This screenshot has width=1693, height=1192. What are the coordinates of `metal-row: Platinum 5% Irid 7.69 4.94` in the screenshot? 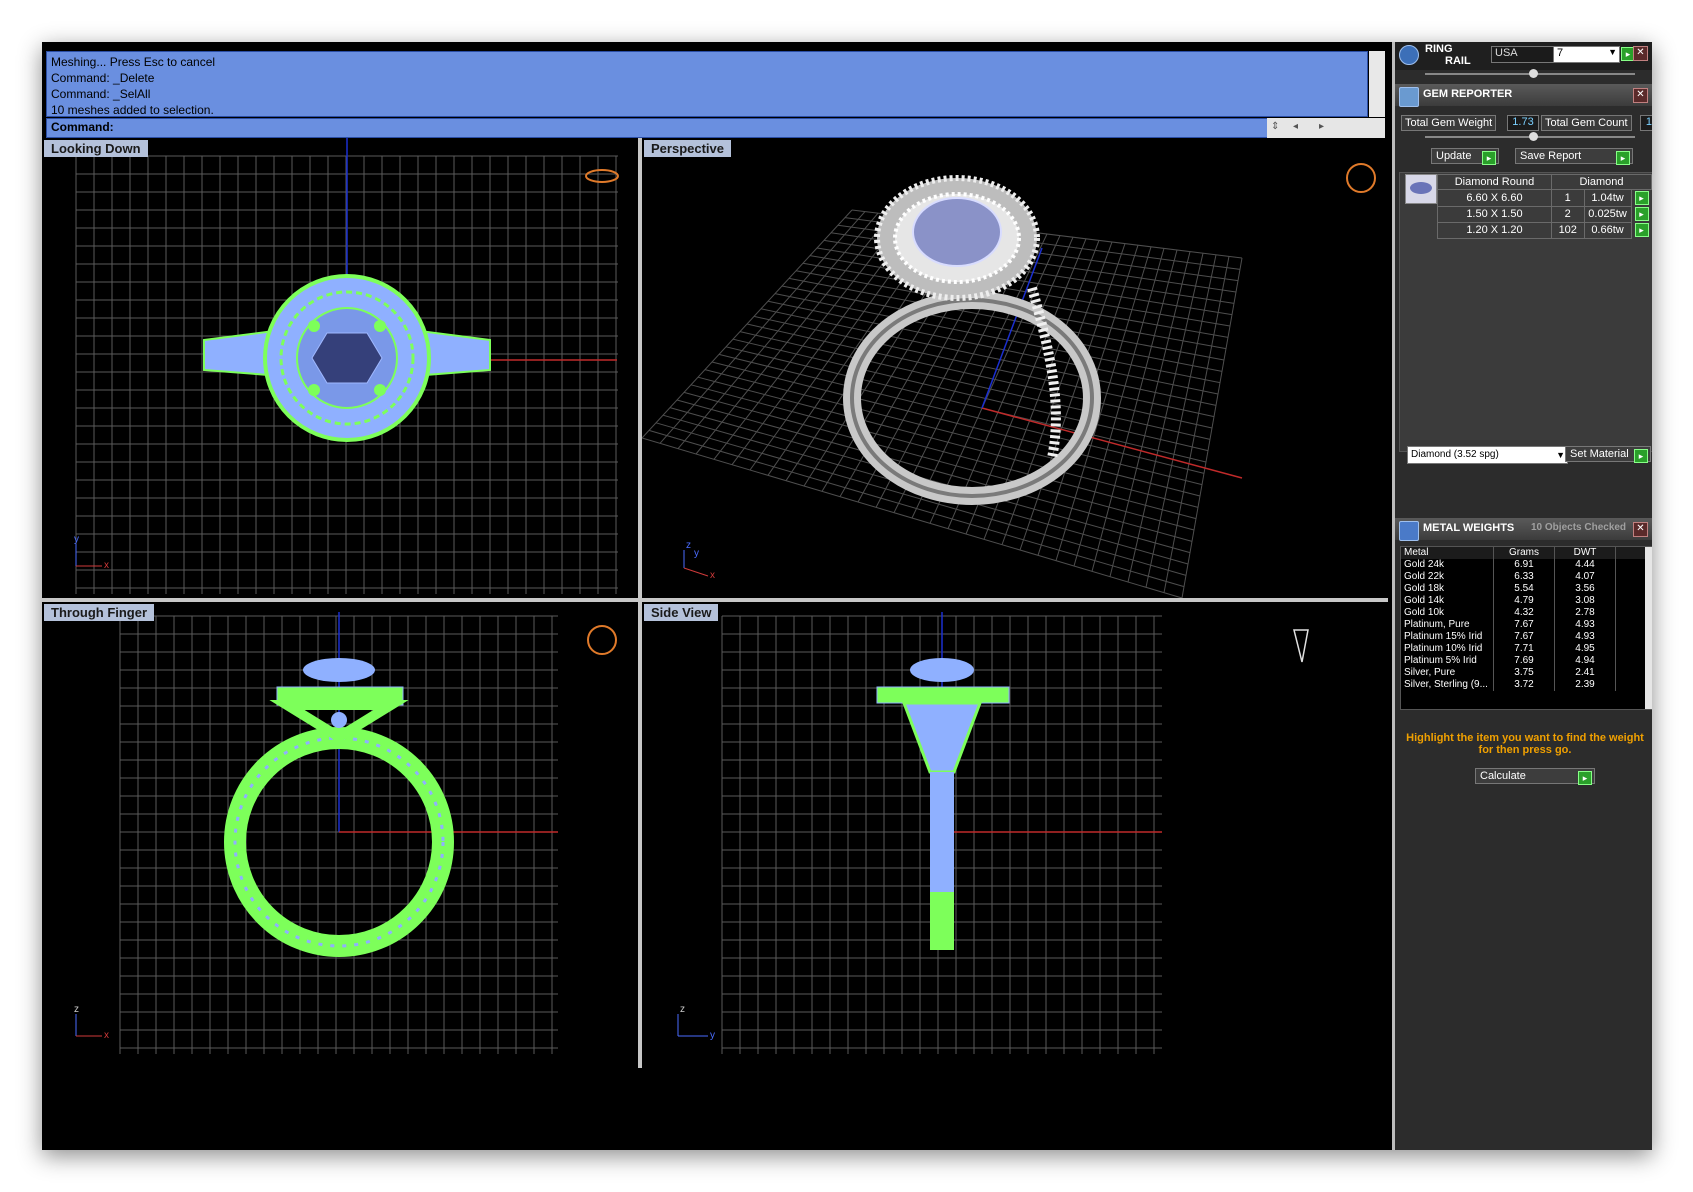 It's located at (1526, 661).